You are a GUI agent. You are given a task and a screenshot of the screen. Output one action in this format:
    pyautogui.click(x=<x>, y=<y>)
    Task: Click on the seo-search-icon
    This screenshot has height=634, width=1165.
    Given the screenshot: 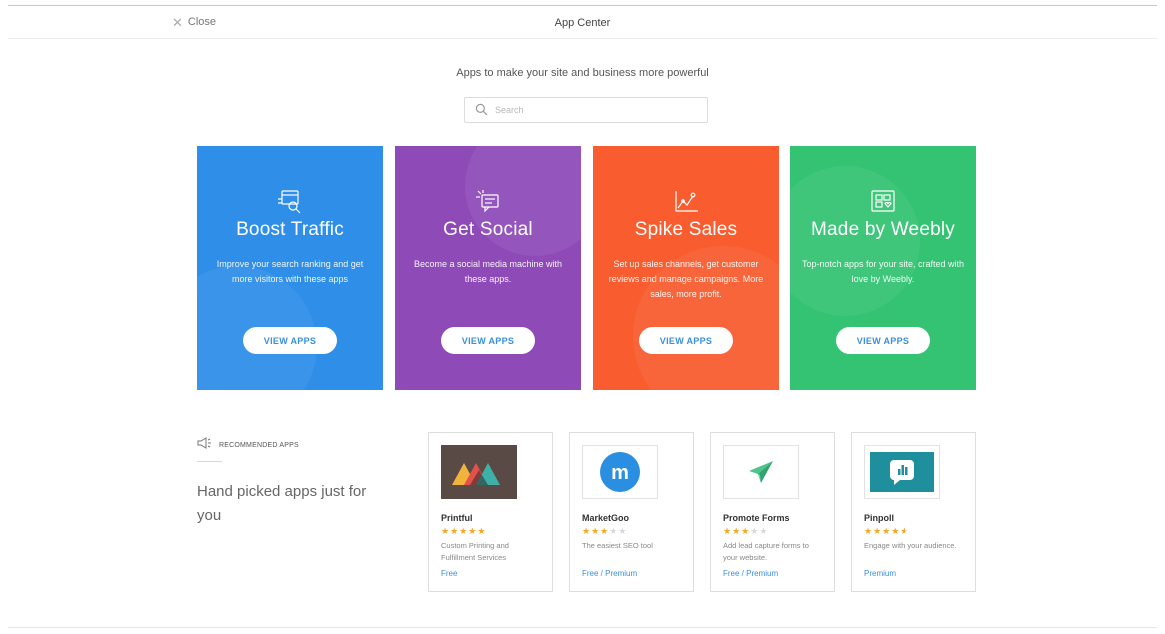 What is the action you would take?
    pyautogui.click(x=290, y=202)
    